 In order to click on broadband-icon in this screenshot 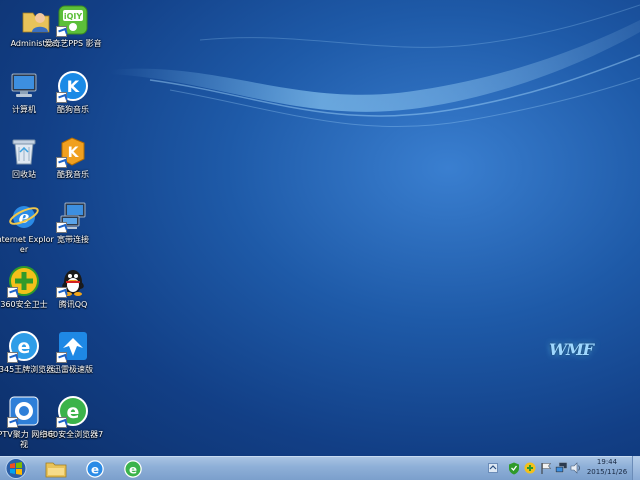, I will do `click(72, 216)`.